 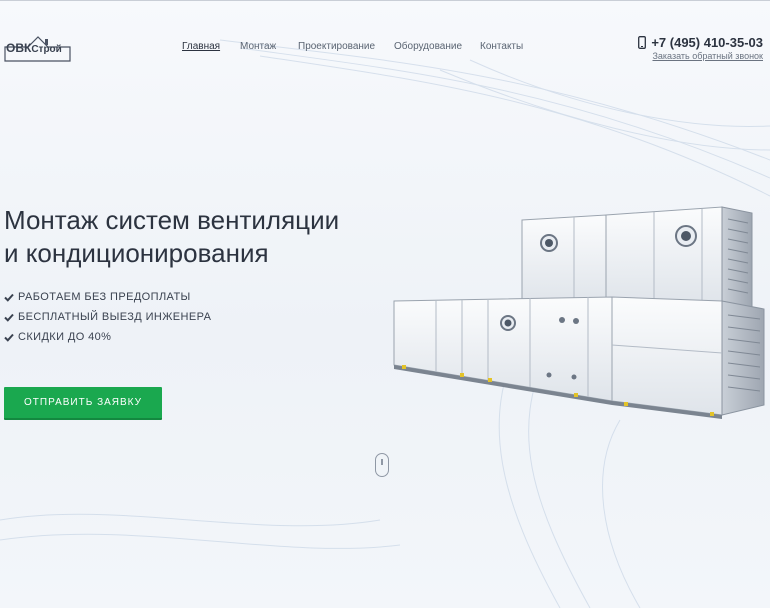 I want to click on feature-item: БЕСПЛАТНЫЙ ВЫЕЗД ИНЖЕНЕРА, so click(x=107, y=317).